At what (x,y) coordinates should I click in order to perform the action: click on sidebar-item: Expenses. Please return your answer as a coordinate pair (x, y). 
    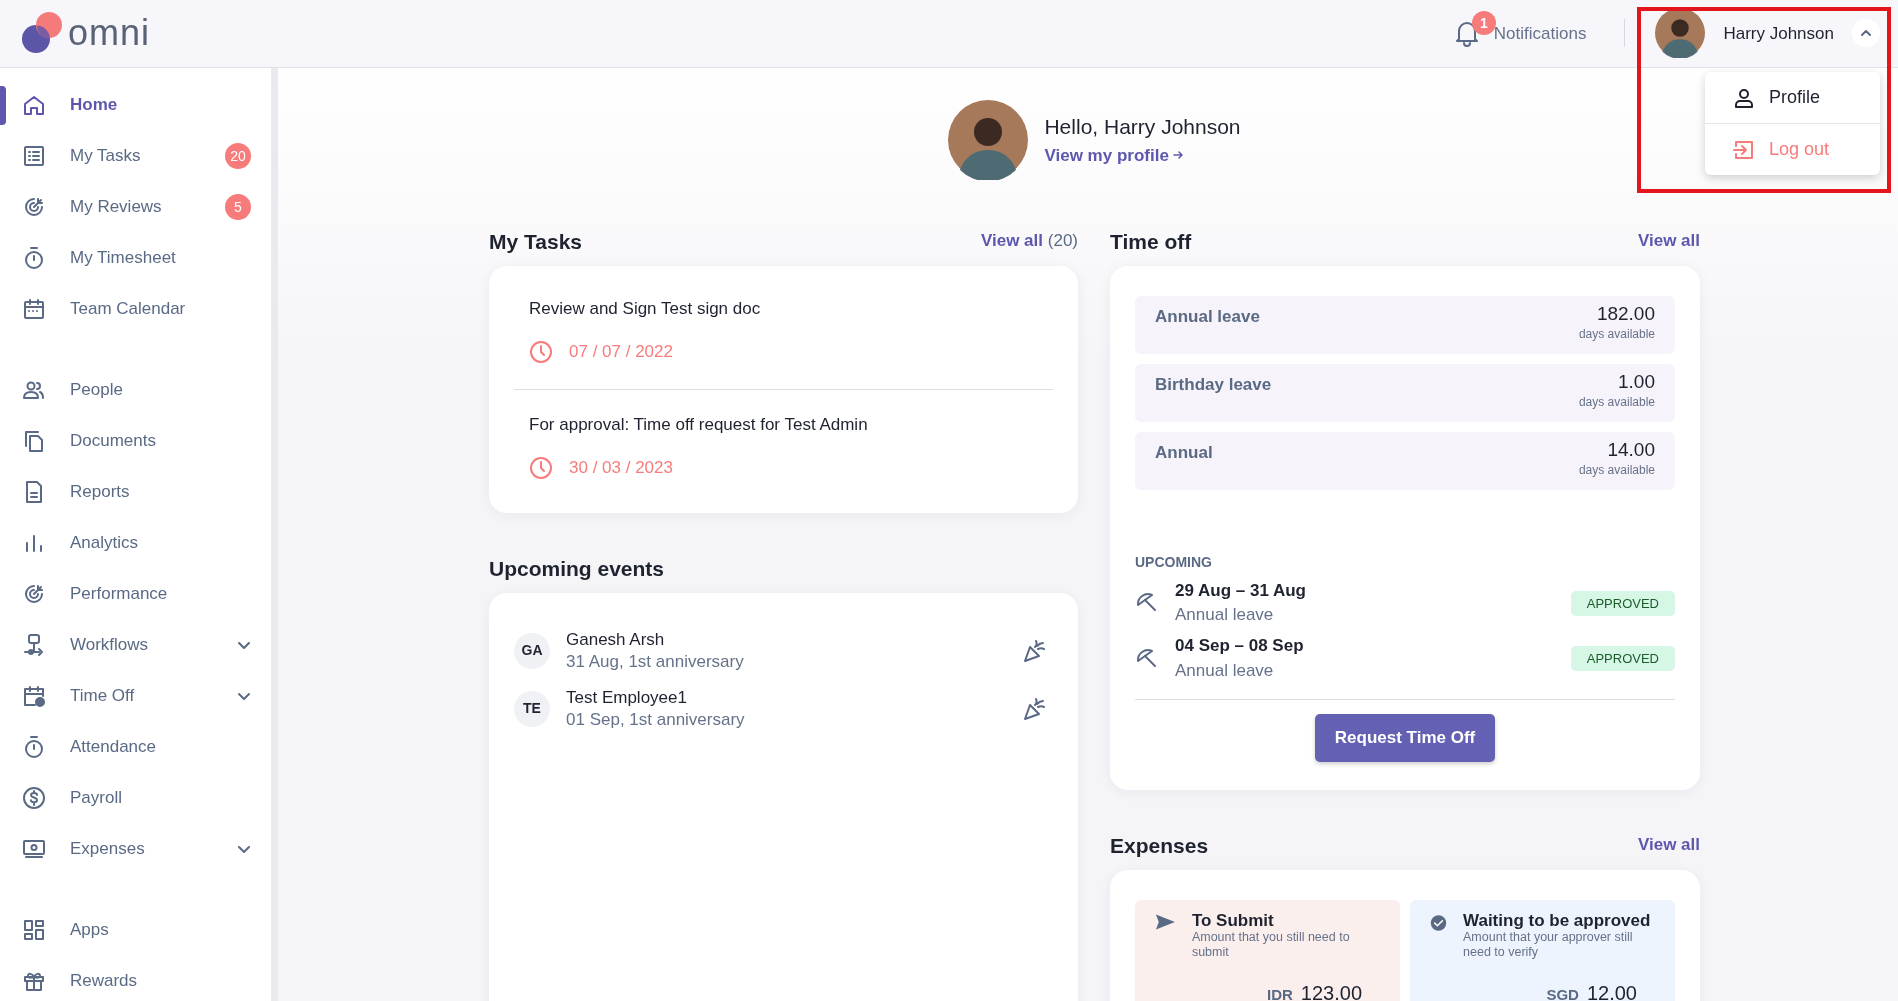
    Looking at the image, I should click on (135, 849).